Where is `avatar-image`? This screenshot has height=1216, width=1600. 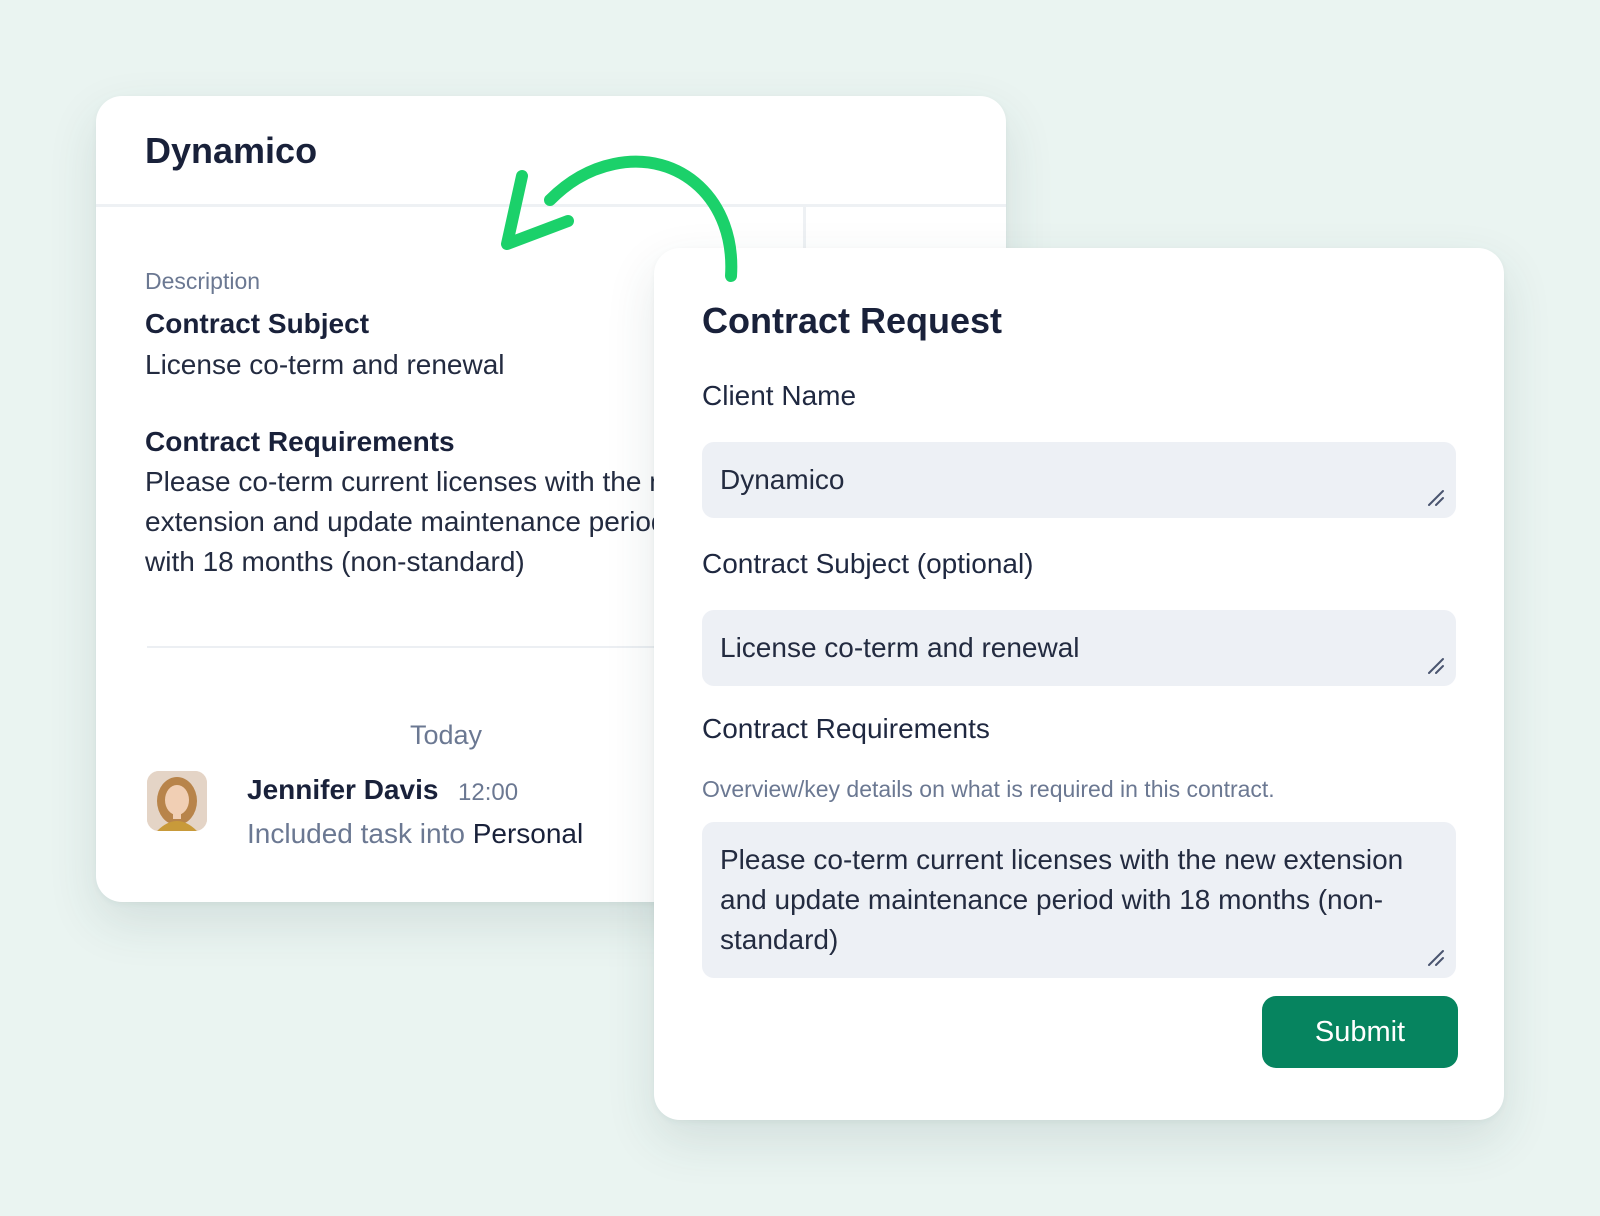
avatar-image is located at coordinates (177, 801).